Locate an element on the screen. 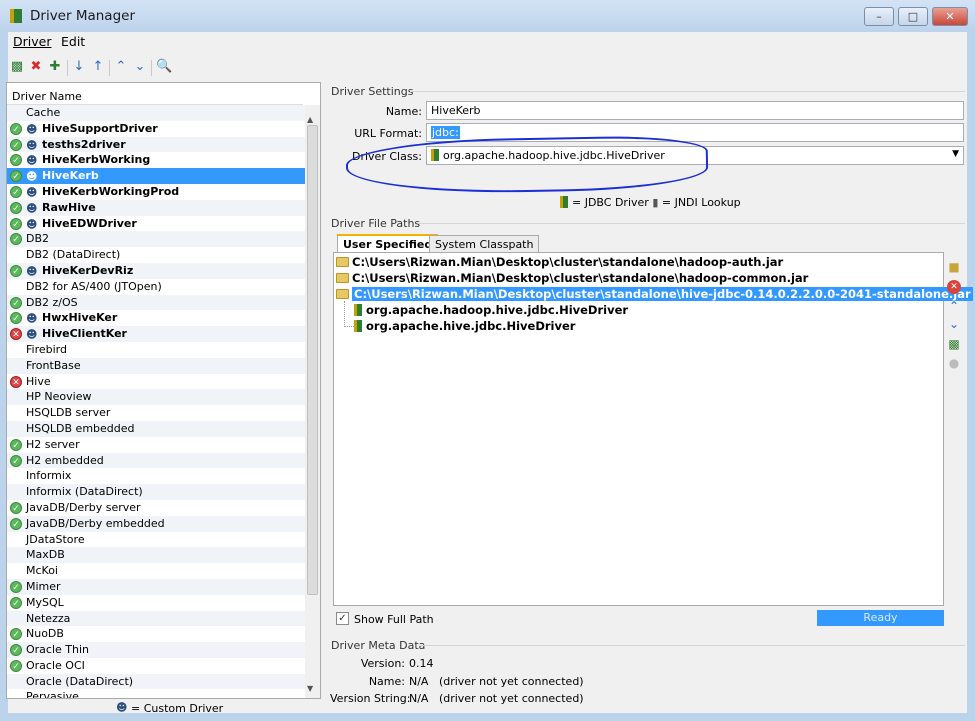 This screenshot has height=721, width=975. driver-list-item: Pervasive is located at coordinates (156, 694).